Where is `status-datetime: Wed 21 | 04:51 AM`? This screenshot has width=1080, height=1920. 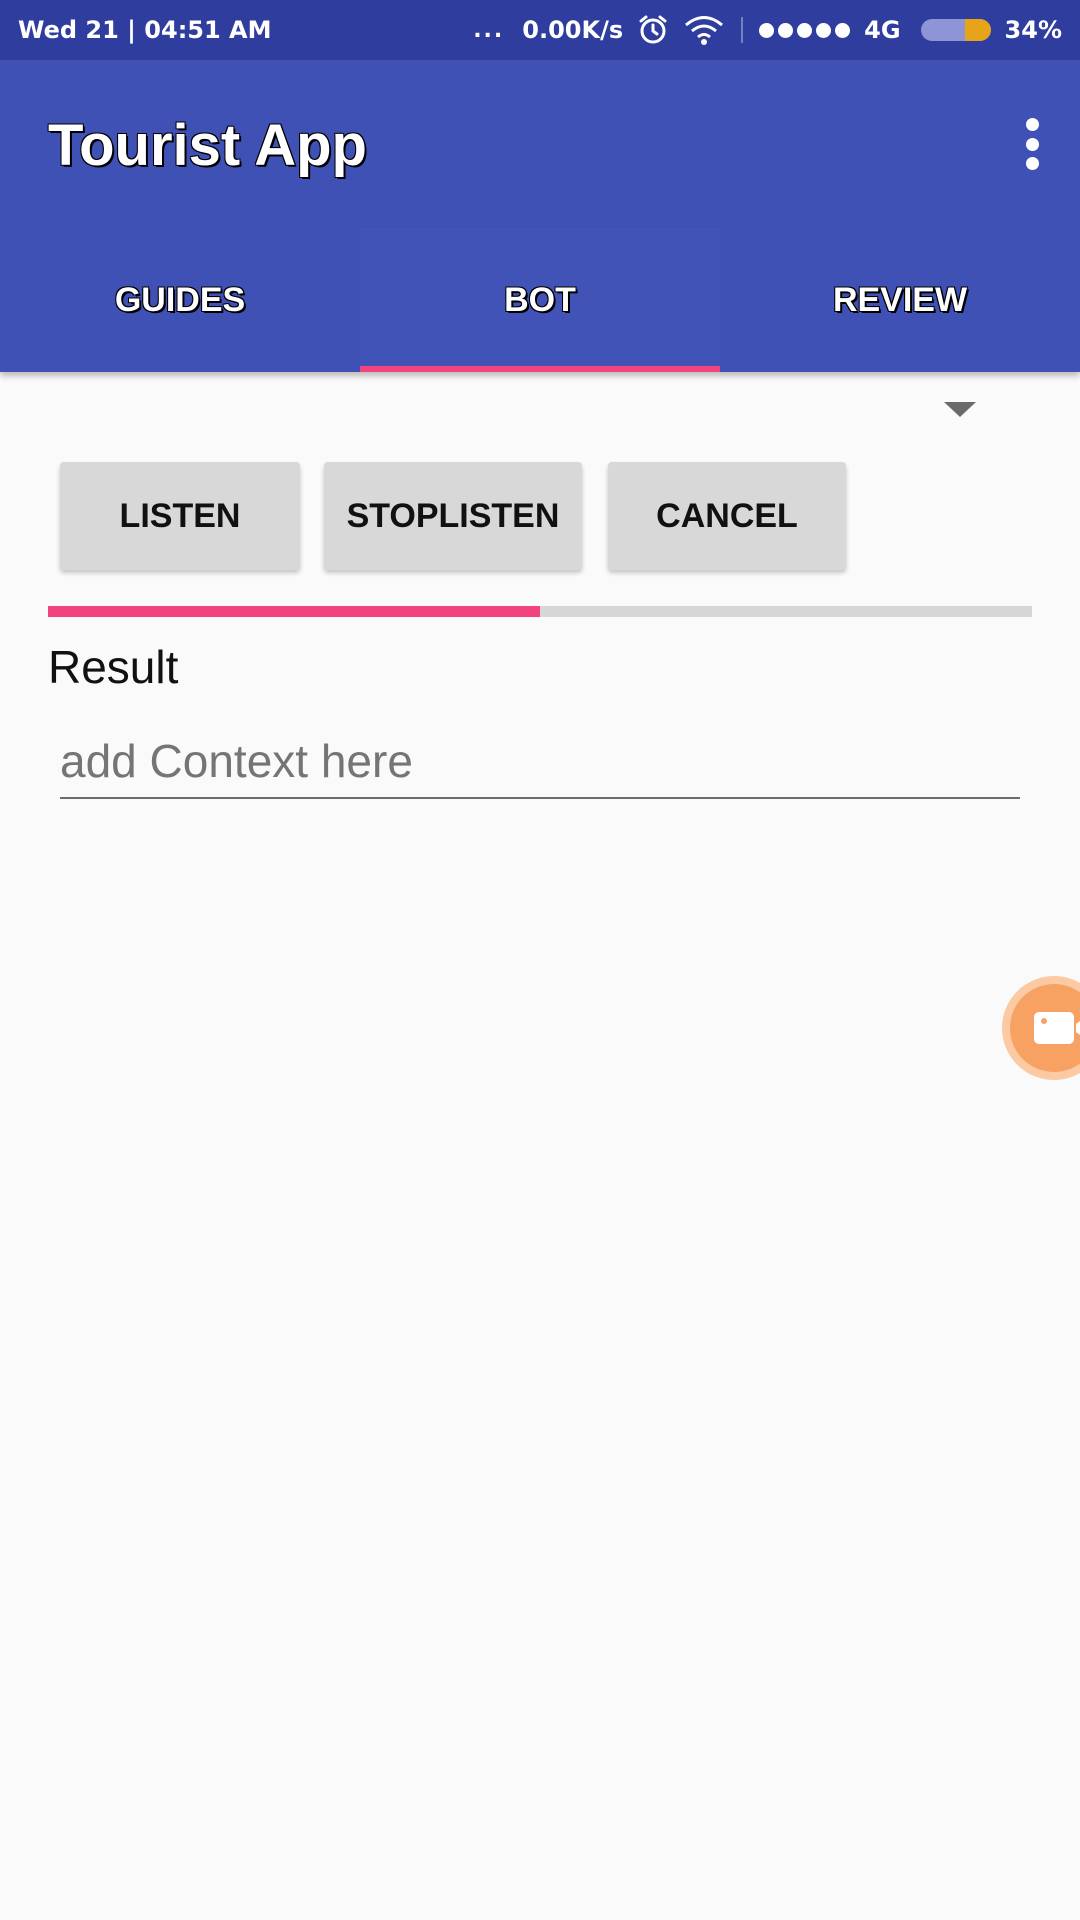 status-datetime: Wed 21 | 04:51 AM is located at coordinates (145, 30).